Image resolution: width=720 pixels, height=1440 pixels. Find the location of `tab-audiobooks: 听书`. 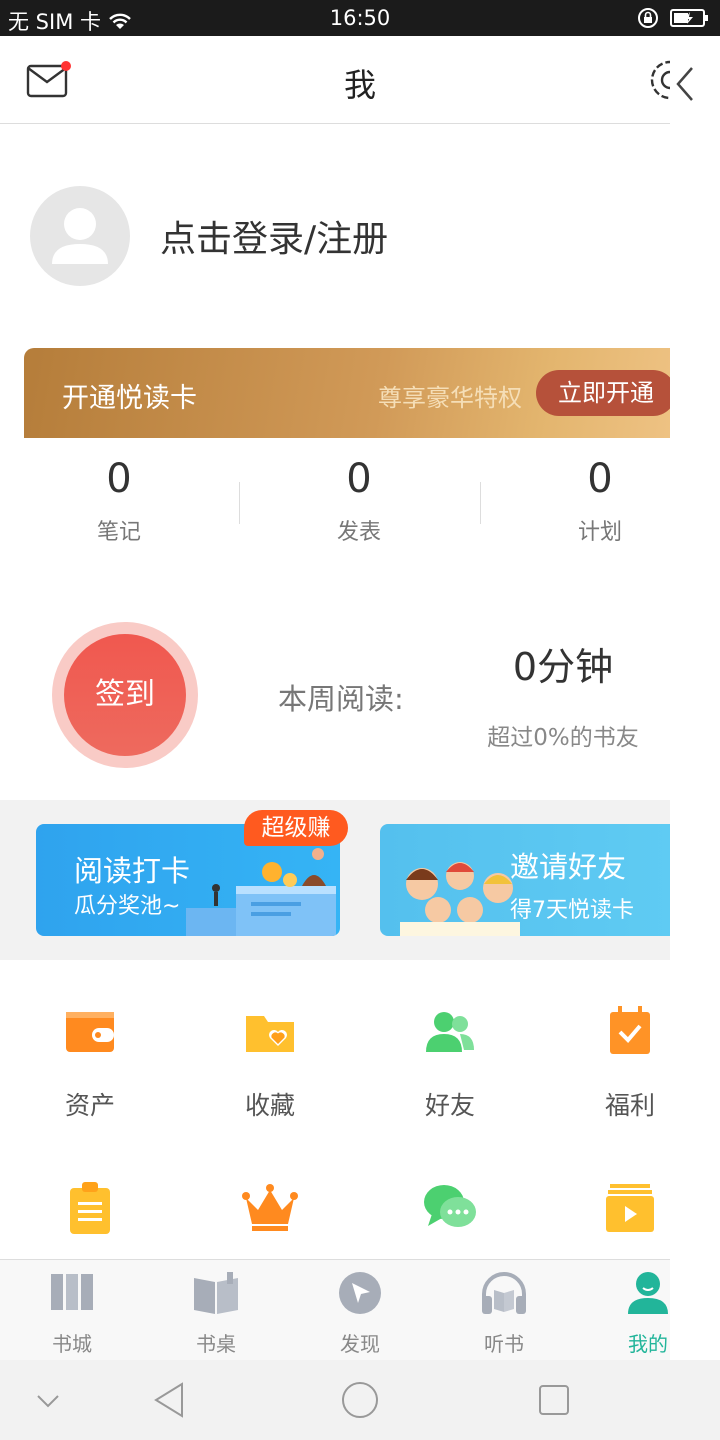

tab-audiobooks: 听书 is located at coordinates (504, 1313).